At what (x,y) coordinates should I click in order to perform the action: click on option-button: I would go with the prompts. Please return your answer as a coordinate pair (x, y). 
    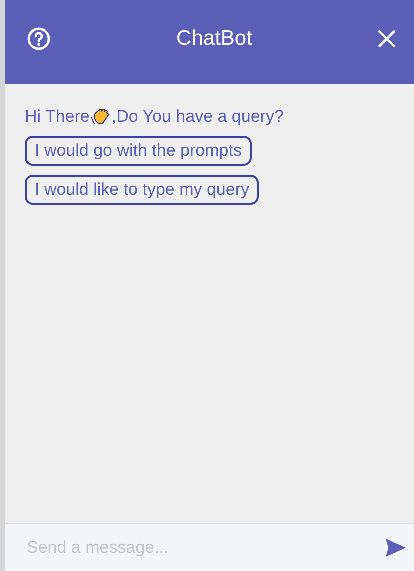
    Looking at the image, I should click on (138, 151).